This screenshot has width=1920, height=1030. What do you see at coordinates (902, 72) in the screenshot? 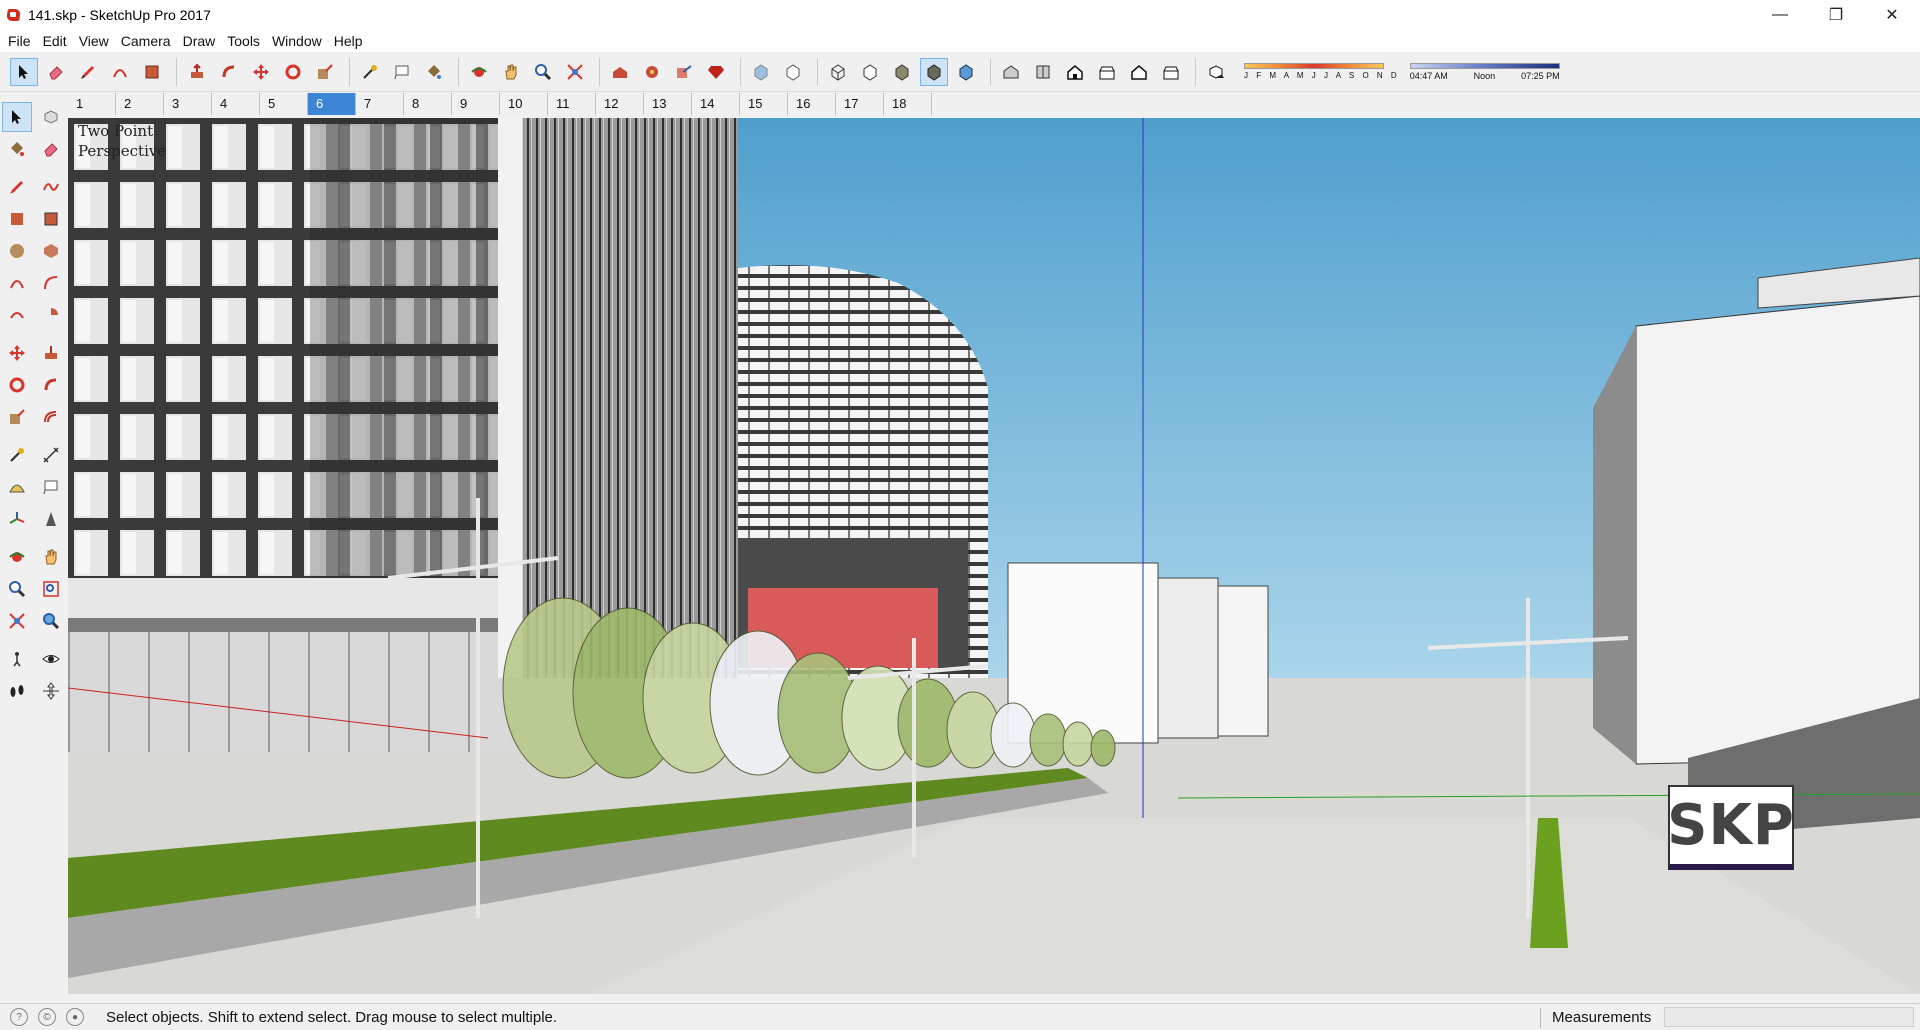
I see `shaded-style-button` at bounding box center [902, 72].